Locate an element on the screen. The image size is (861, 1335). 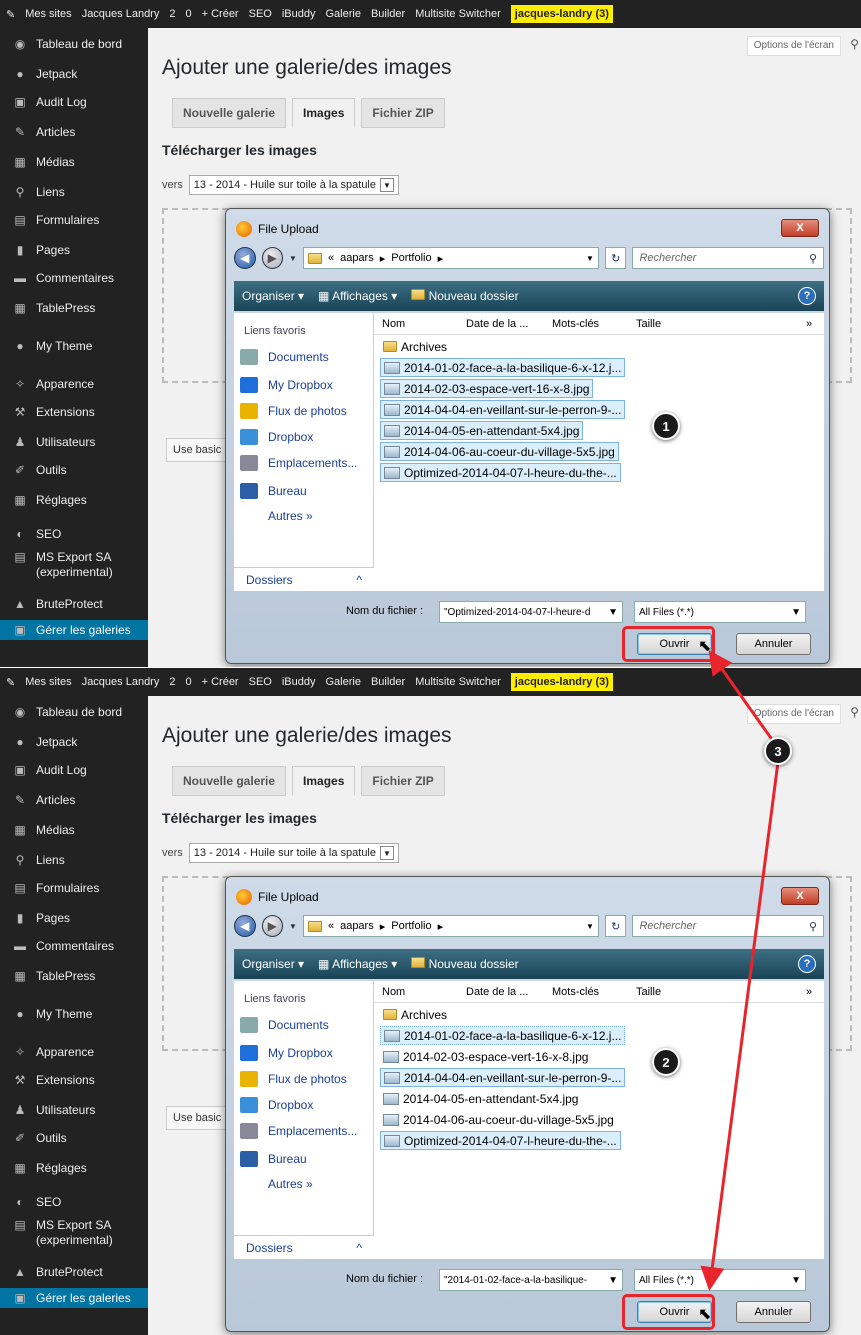
file-type-select: All Files (*.*) ▼ is located at coordinates (720, 1280).